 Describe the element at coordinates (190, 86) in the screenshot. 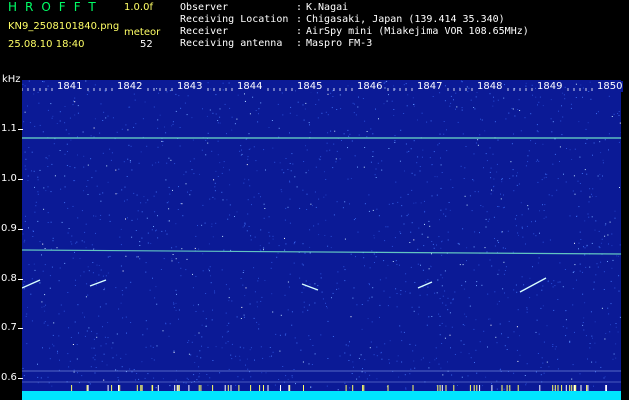

I see `time-label: 1843` at that location.